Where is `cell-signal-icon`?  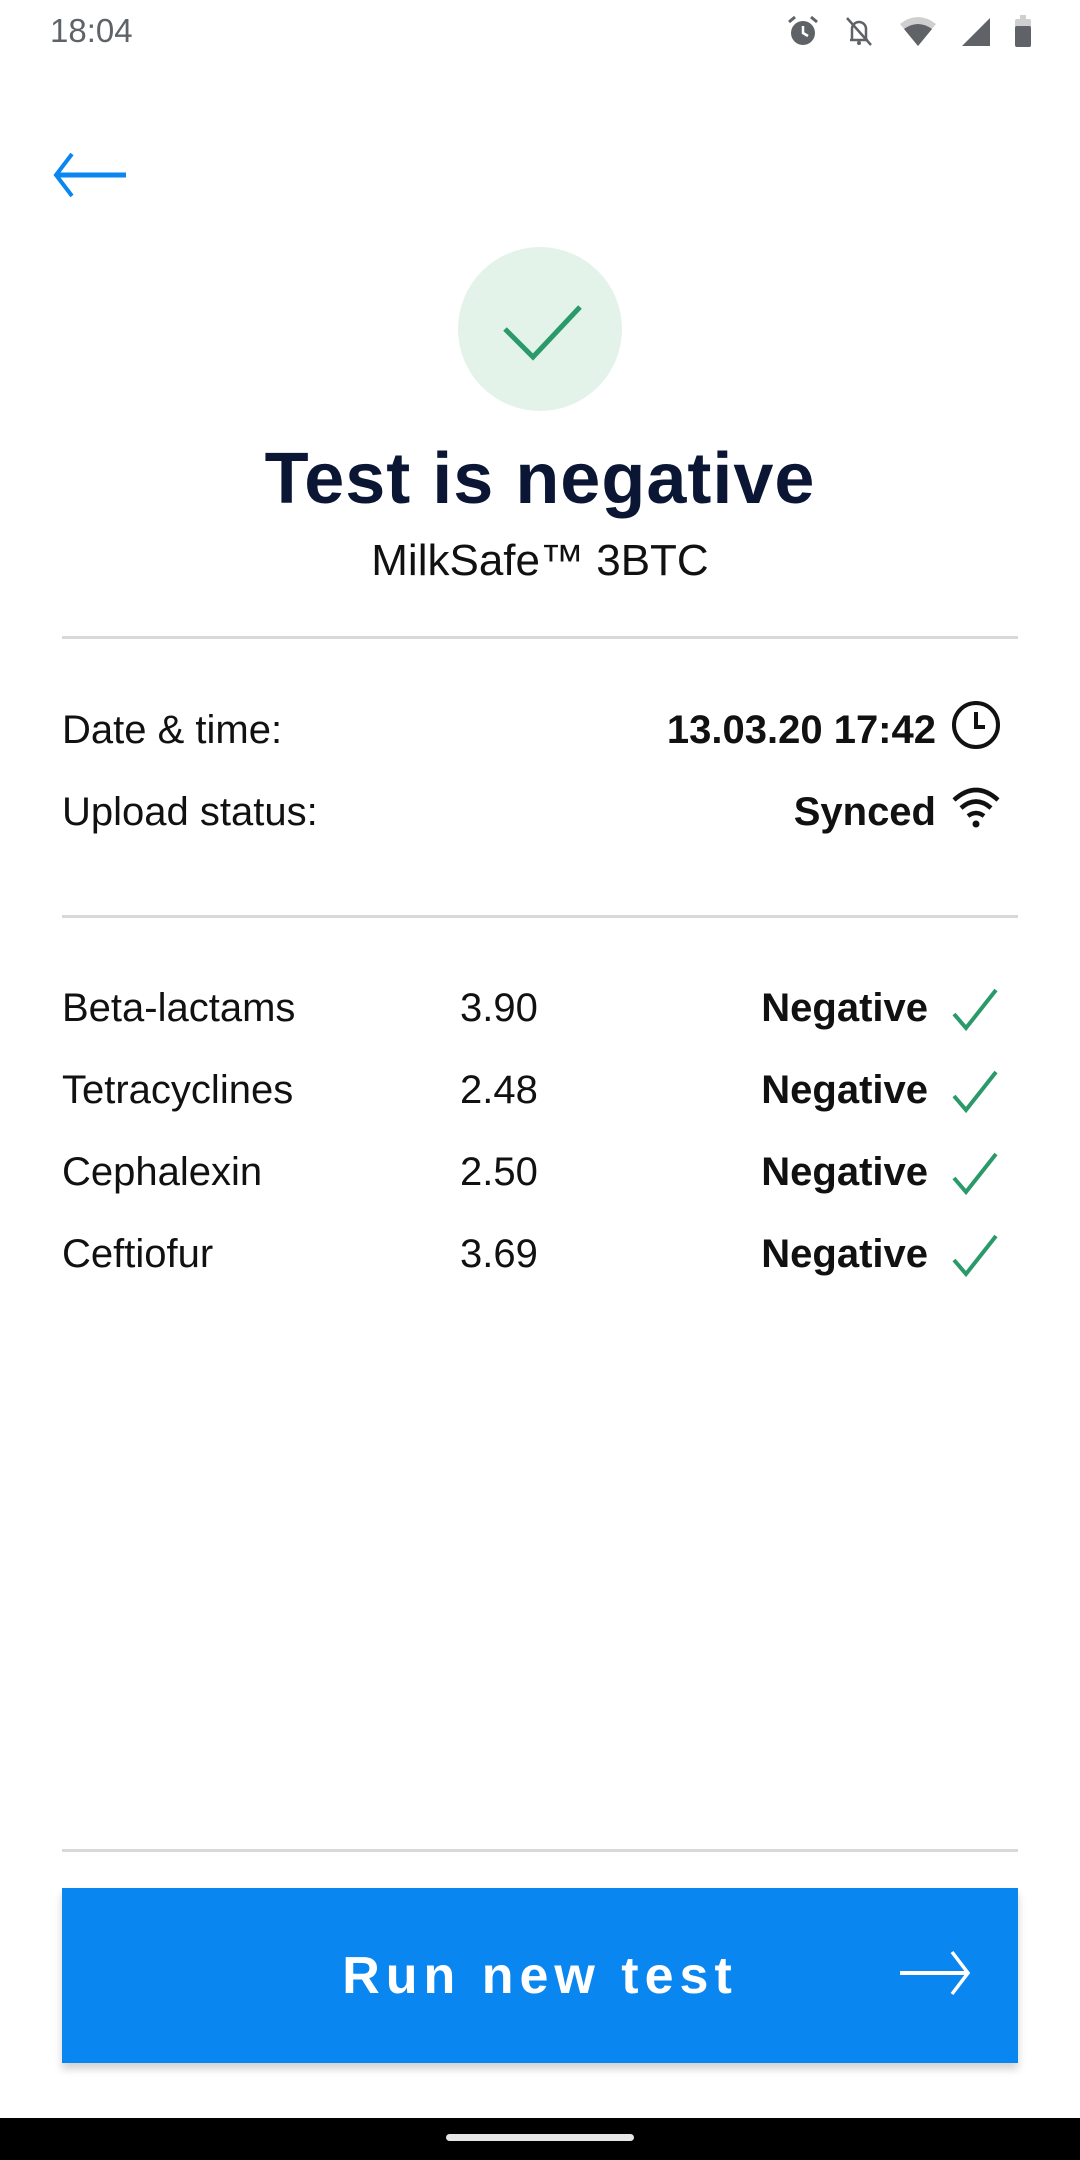 cell-signal-icon is located at coordinates (976, 31).